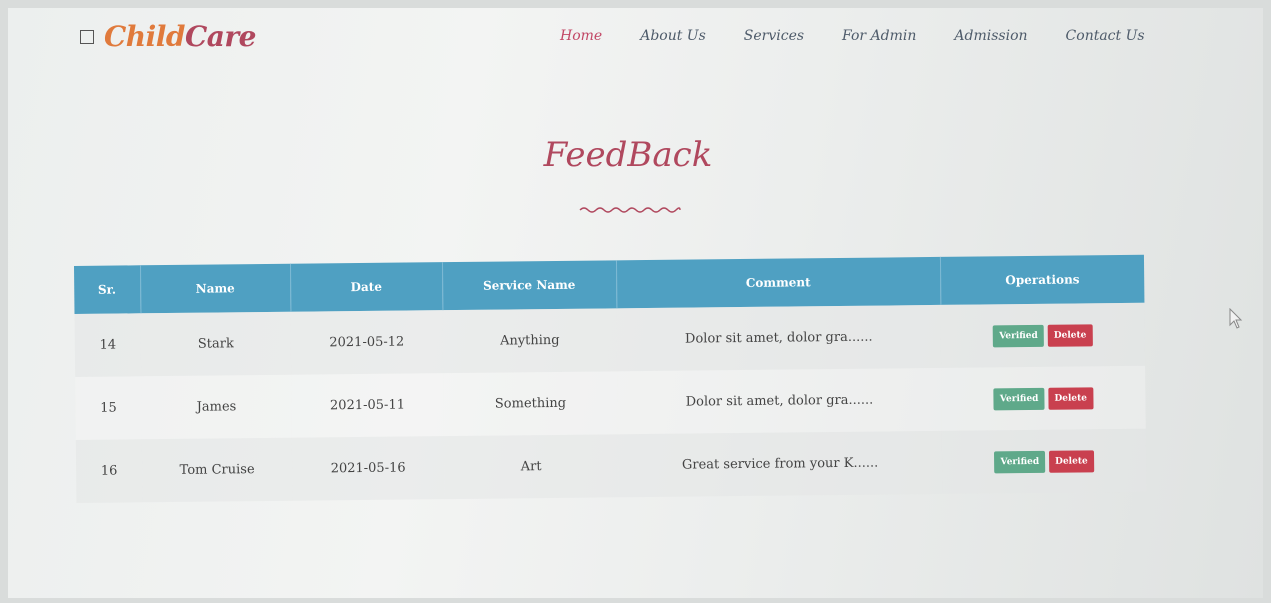  I want to click on nav-item-admission: Admission, so click(990, 36).